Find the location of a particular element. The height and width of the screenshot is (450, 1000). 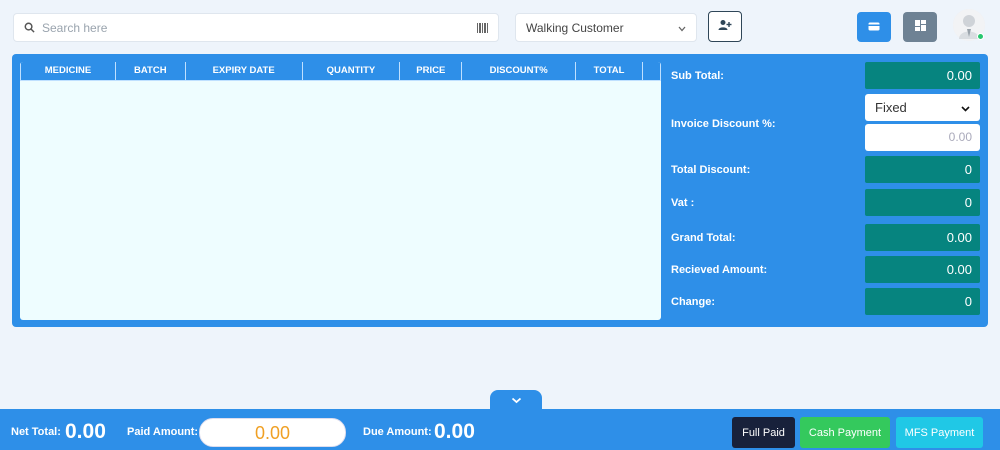

received-amount-row: Recieved Amount: 0.00 is located at coordinates (826, 269).